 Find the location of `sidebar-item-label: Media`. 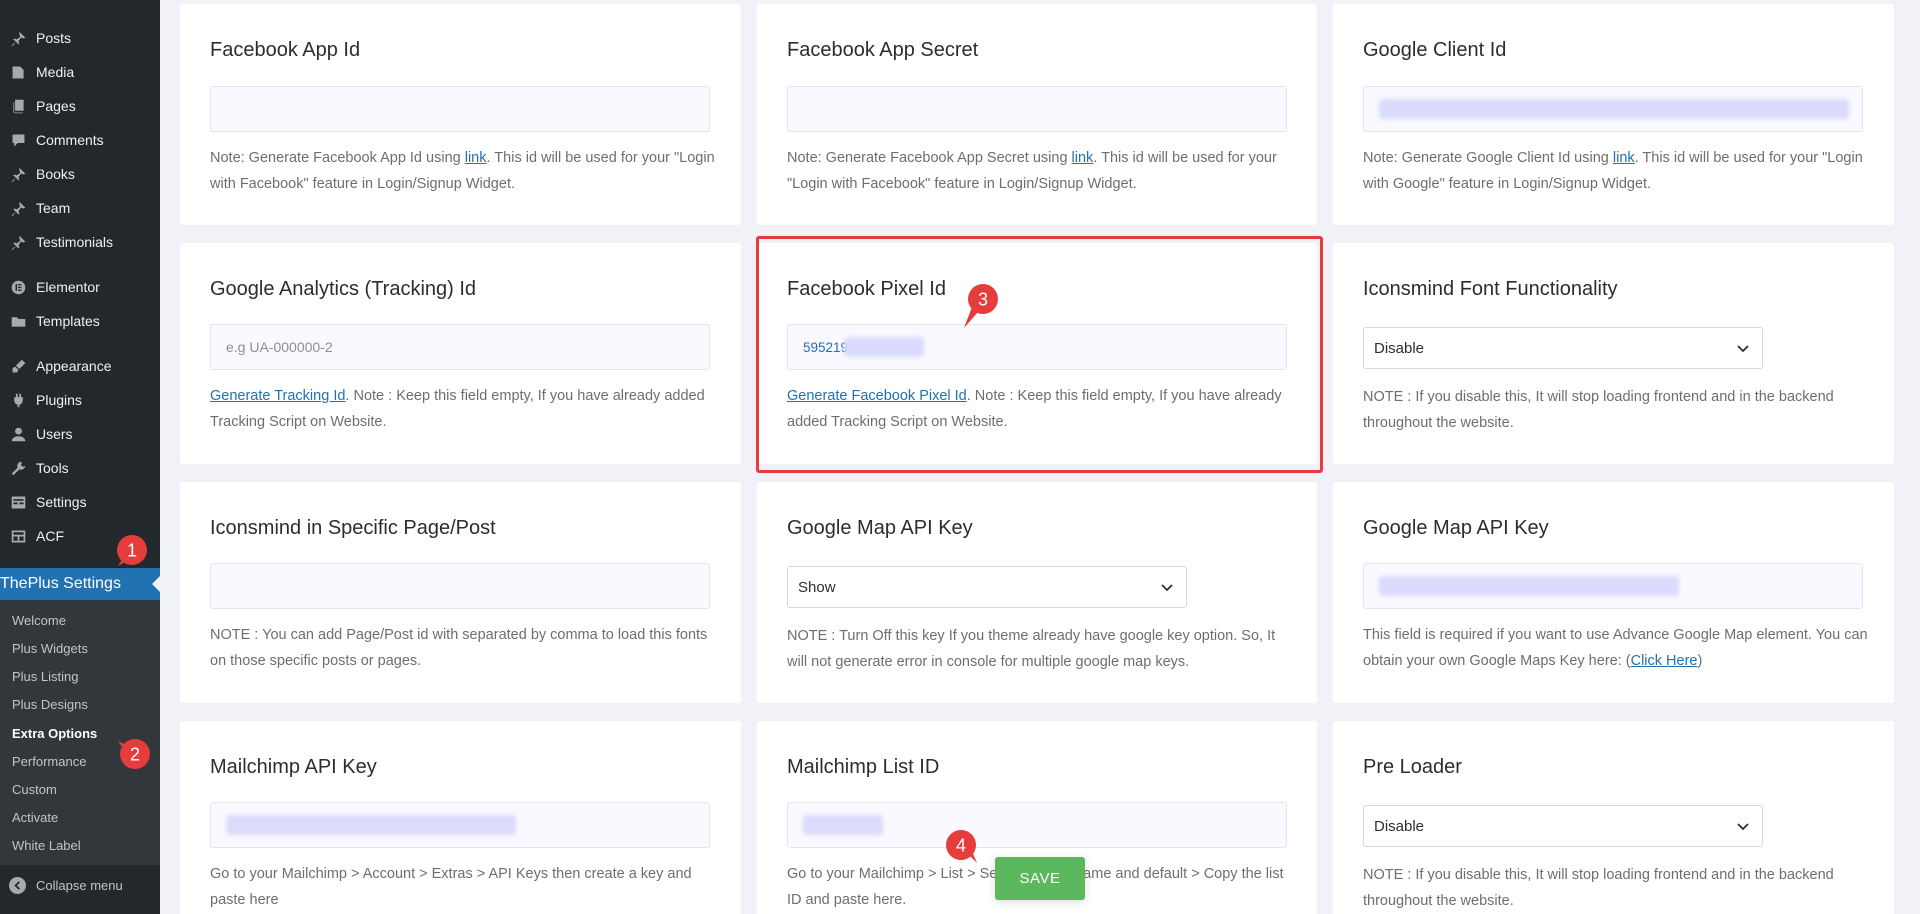

sidebar-item-label: Media is located at coordinates (55, 72).